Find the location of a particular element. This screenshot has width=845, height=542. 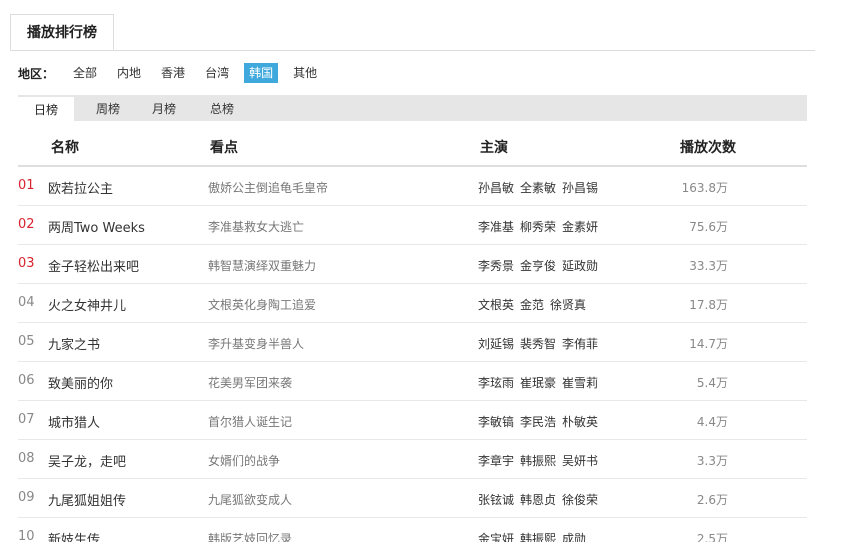

cast-member-link: 裴秀智 is located at coordinates (538, 344).